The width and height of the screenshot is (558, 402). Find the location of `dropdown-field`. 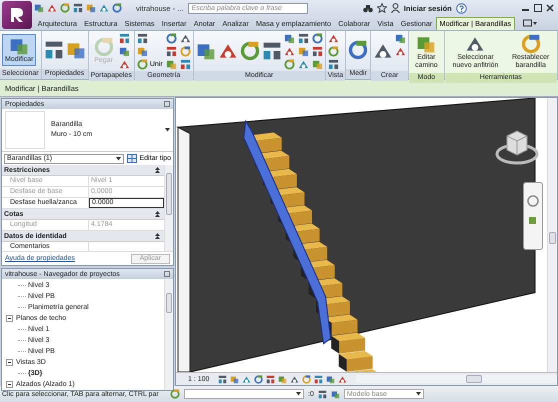

dropdown-field is located at coordinates (244, 394).